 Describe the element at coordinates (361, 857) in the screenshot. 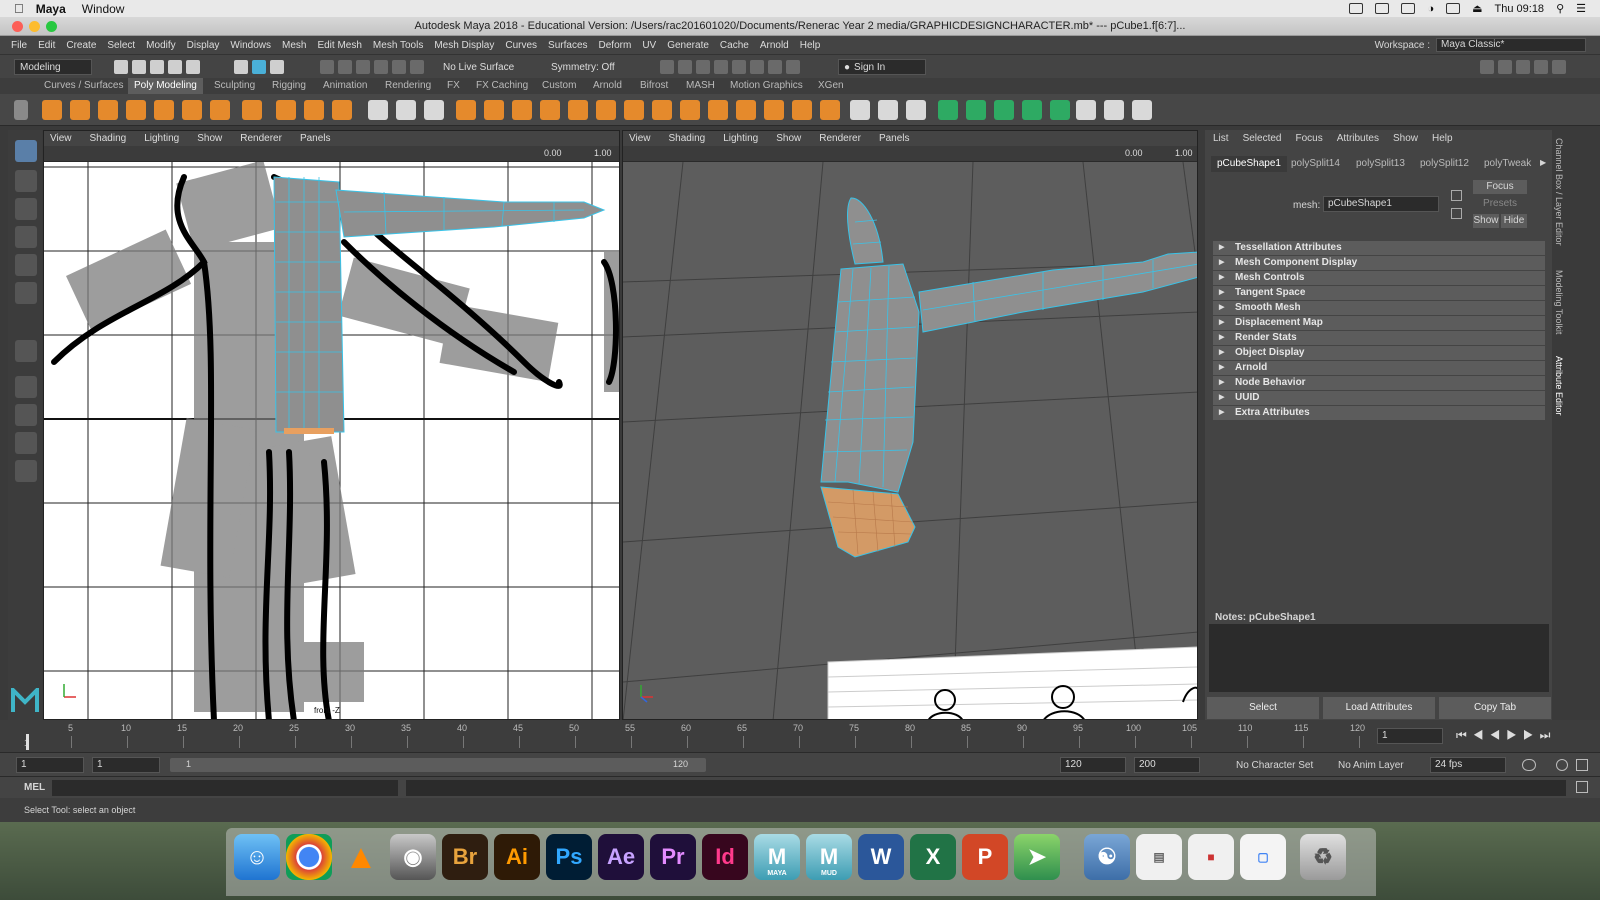

I see `vlc-icon: ▲` at that location.